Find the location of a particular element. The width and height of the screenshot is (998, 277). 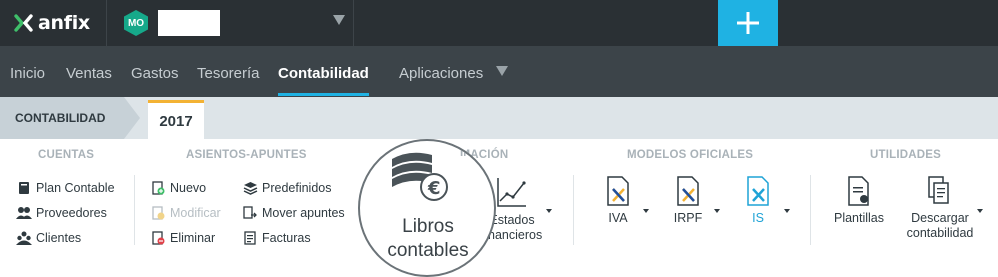

breadcrumb-arrow is located at coordinates (132, 118).